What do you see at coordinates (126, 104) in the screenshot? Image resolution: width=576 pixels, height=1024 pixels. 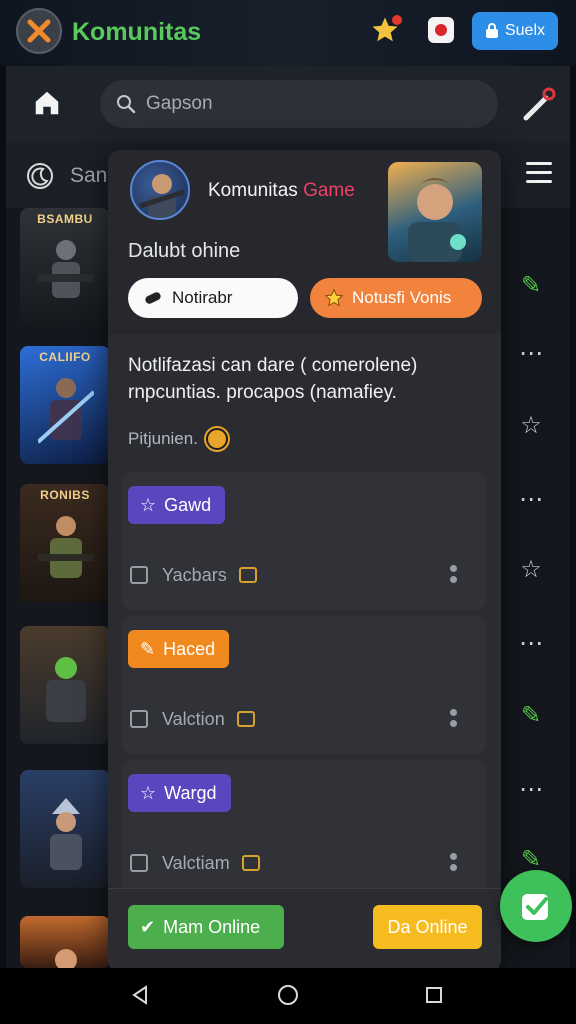 I see `search-icon` at bounding box center [126, 104].